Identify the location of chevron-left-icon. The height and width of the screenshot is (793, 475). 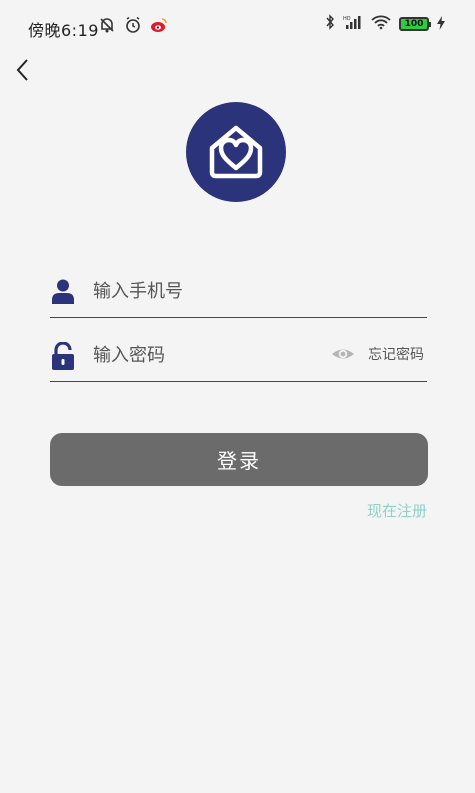
(22, 70).